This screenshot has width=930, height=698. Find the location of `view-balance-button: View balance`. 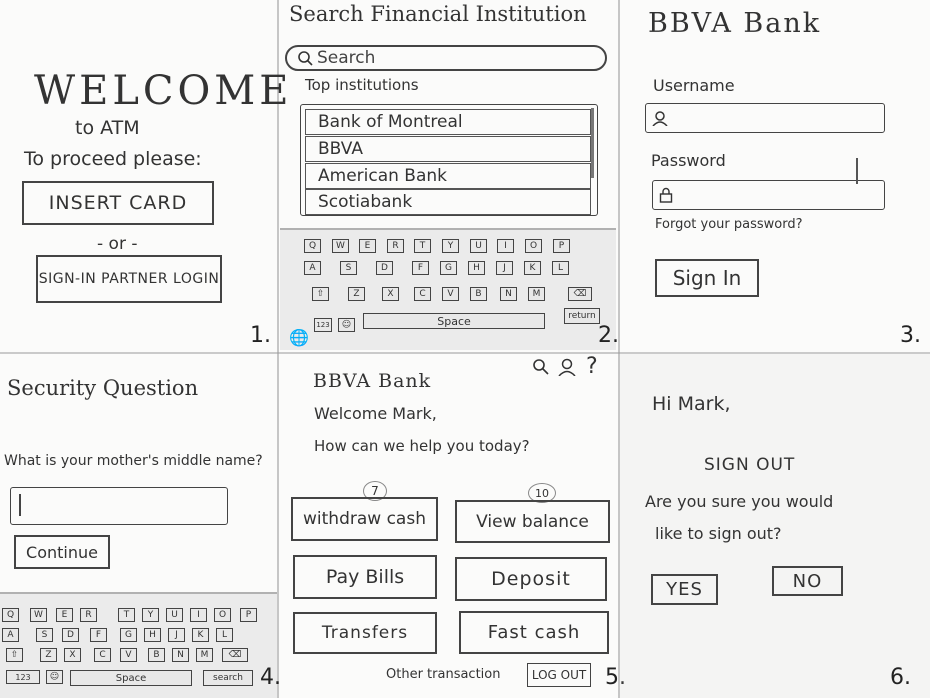

view-balance-button: View balance is located at coordinates (532, 521).